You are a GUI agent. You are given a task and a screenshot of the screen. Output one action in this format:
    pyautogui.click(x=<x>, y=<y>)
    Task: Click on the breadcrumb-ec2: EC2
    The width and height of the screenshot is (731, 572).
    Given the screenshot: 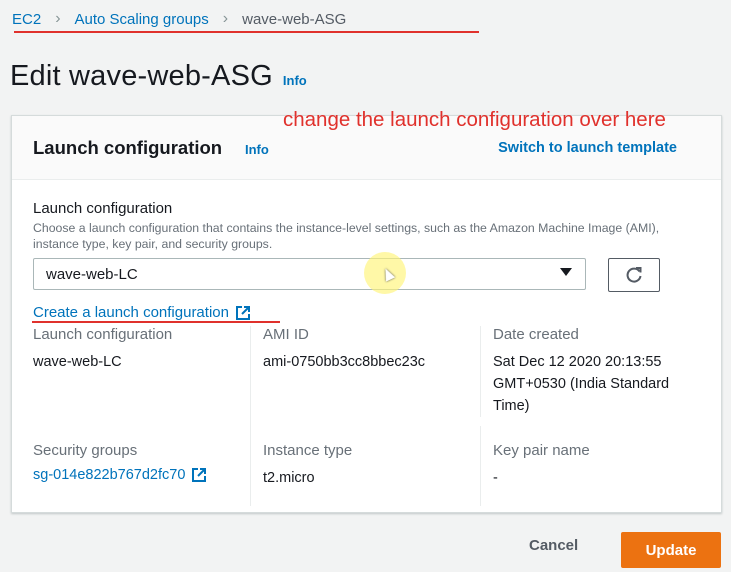 What is the action you would take?
    pyautogui.click(x=26, y=19)
    